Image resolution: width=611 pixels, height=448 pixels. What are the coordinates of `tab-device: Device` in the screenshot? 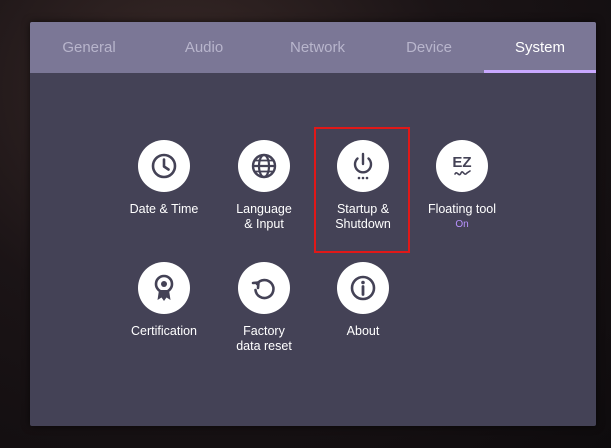 It's located at (429, 47).